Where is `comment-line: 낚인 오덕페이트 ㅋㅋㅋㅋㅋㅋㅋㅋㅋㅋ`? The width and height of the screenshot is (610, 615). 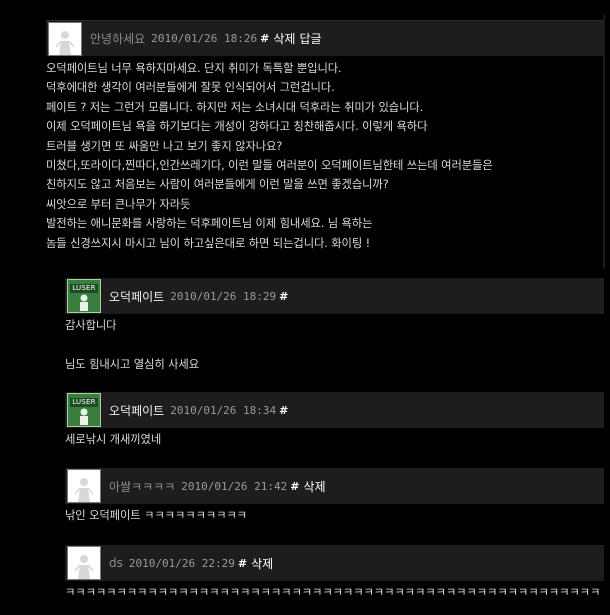
comment-line: 낚인 오덕페이트 ㅋㅋㅋㅋㅋㅋㅋㅋㅋㅋ is located at coordinates (156, 515).